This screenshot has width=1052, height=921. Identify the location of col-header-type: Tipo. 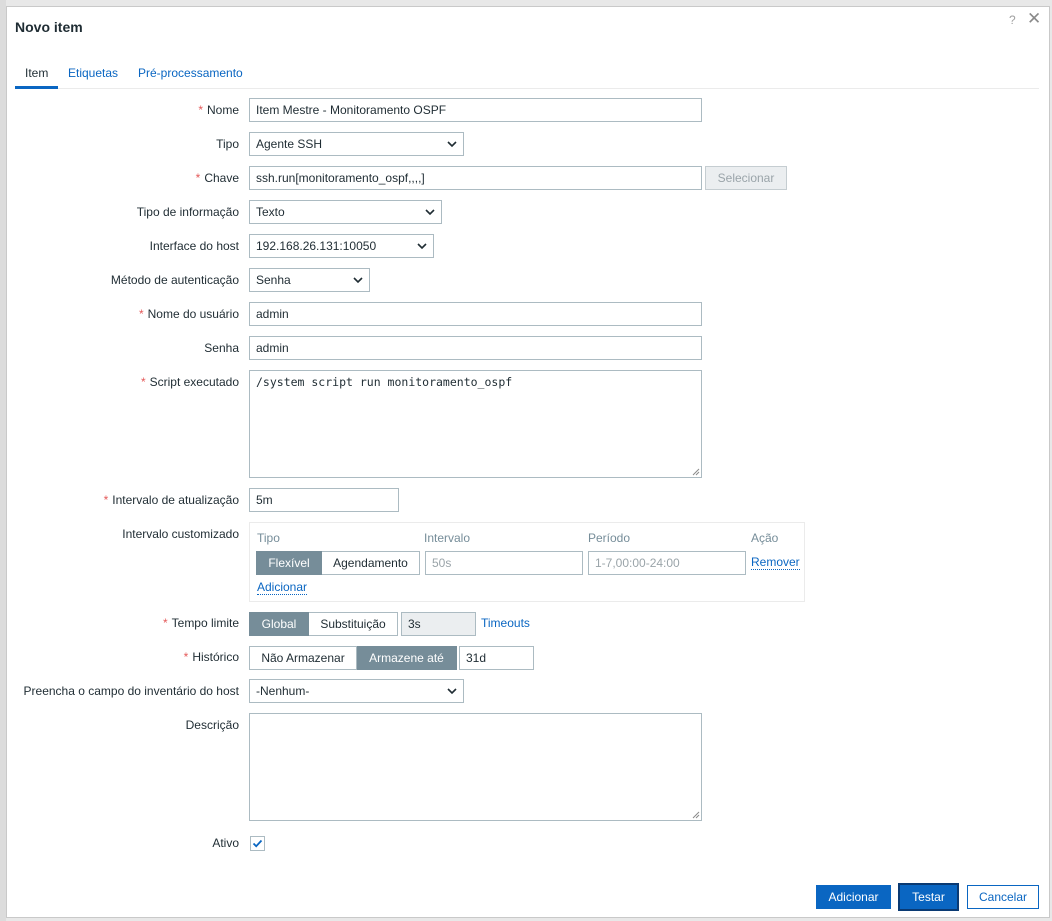
(268, 538).